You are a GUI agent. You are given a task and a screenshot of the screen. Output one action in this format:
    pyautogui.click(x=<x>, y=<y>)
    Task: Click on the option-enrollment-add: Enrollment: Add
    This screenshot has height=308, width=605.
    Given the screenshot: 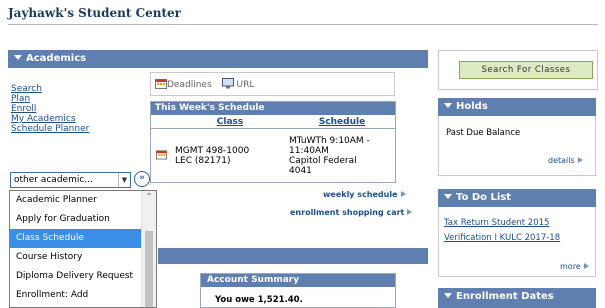 What is the action you would take?
    pyautogui.click(x=83, y=295)
    